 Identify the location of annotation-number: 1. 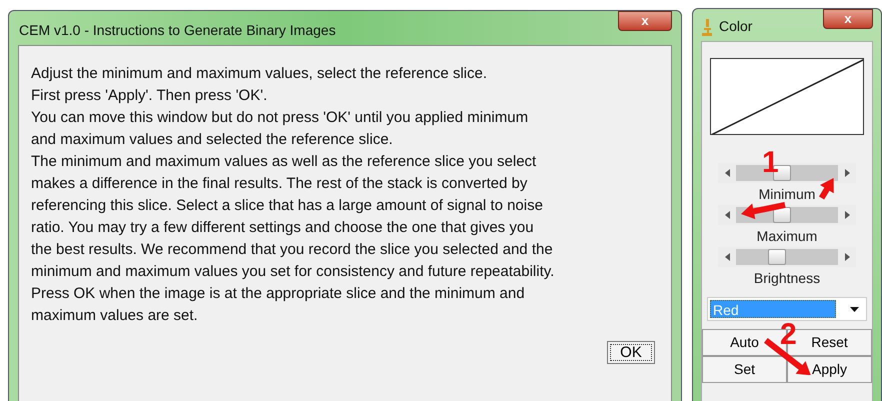
(770, 163).